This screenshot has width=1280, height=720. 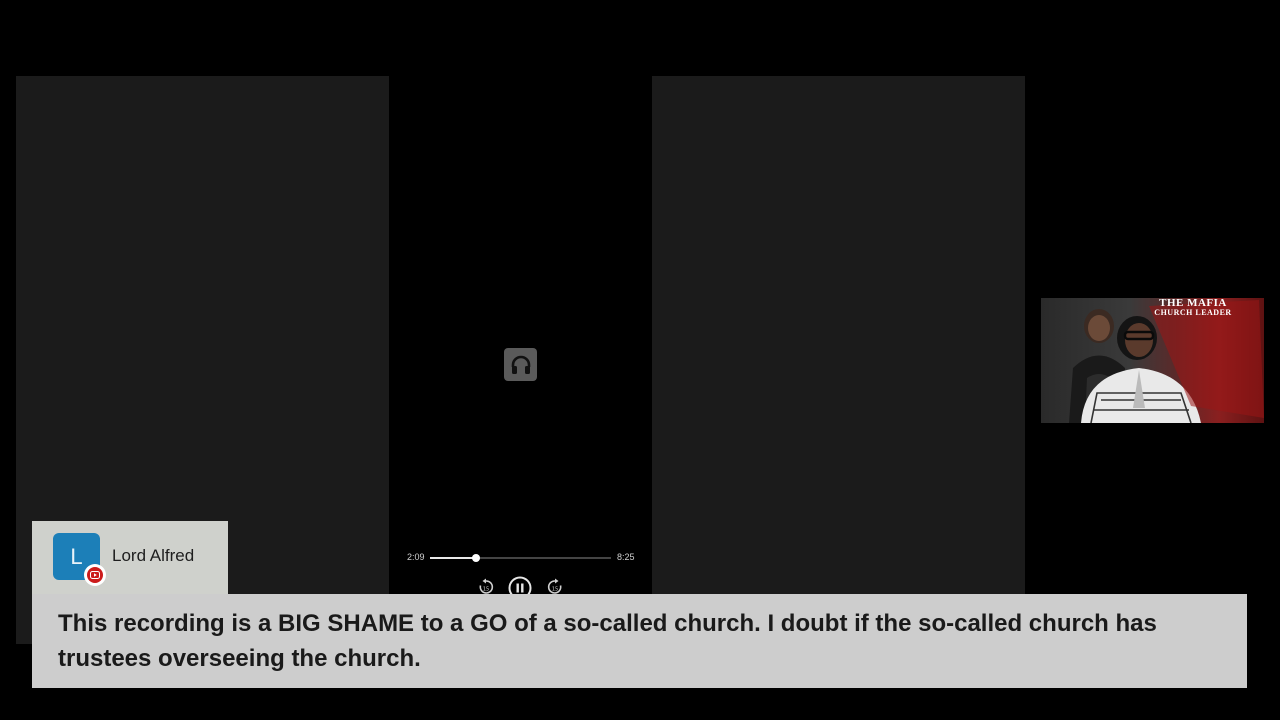 I want to click on progress-slider, so click(x=520, y=558).